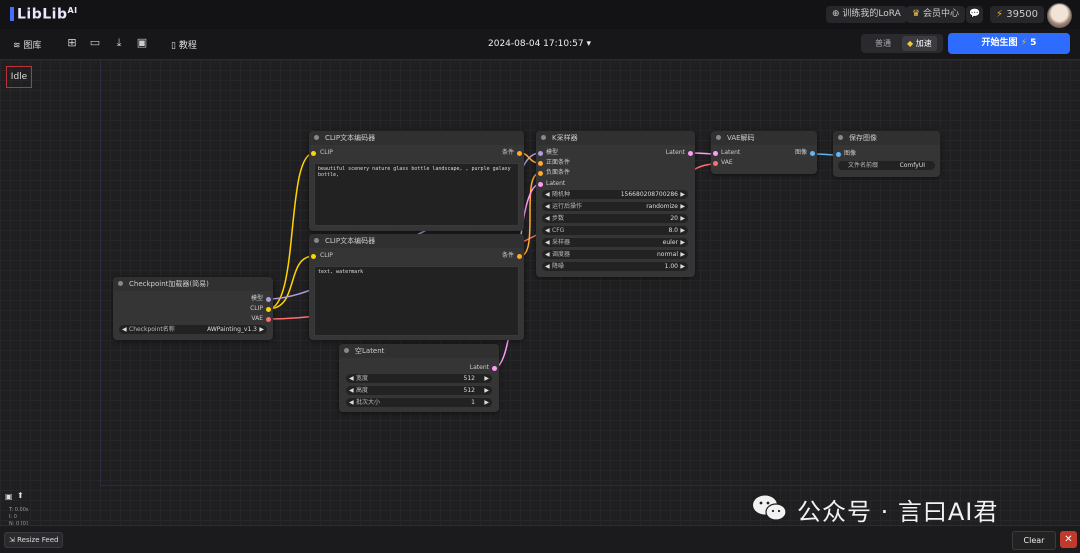  I want to click on width-widget: ◀ 宽度 512 ▶, so click(419, 378).